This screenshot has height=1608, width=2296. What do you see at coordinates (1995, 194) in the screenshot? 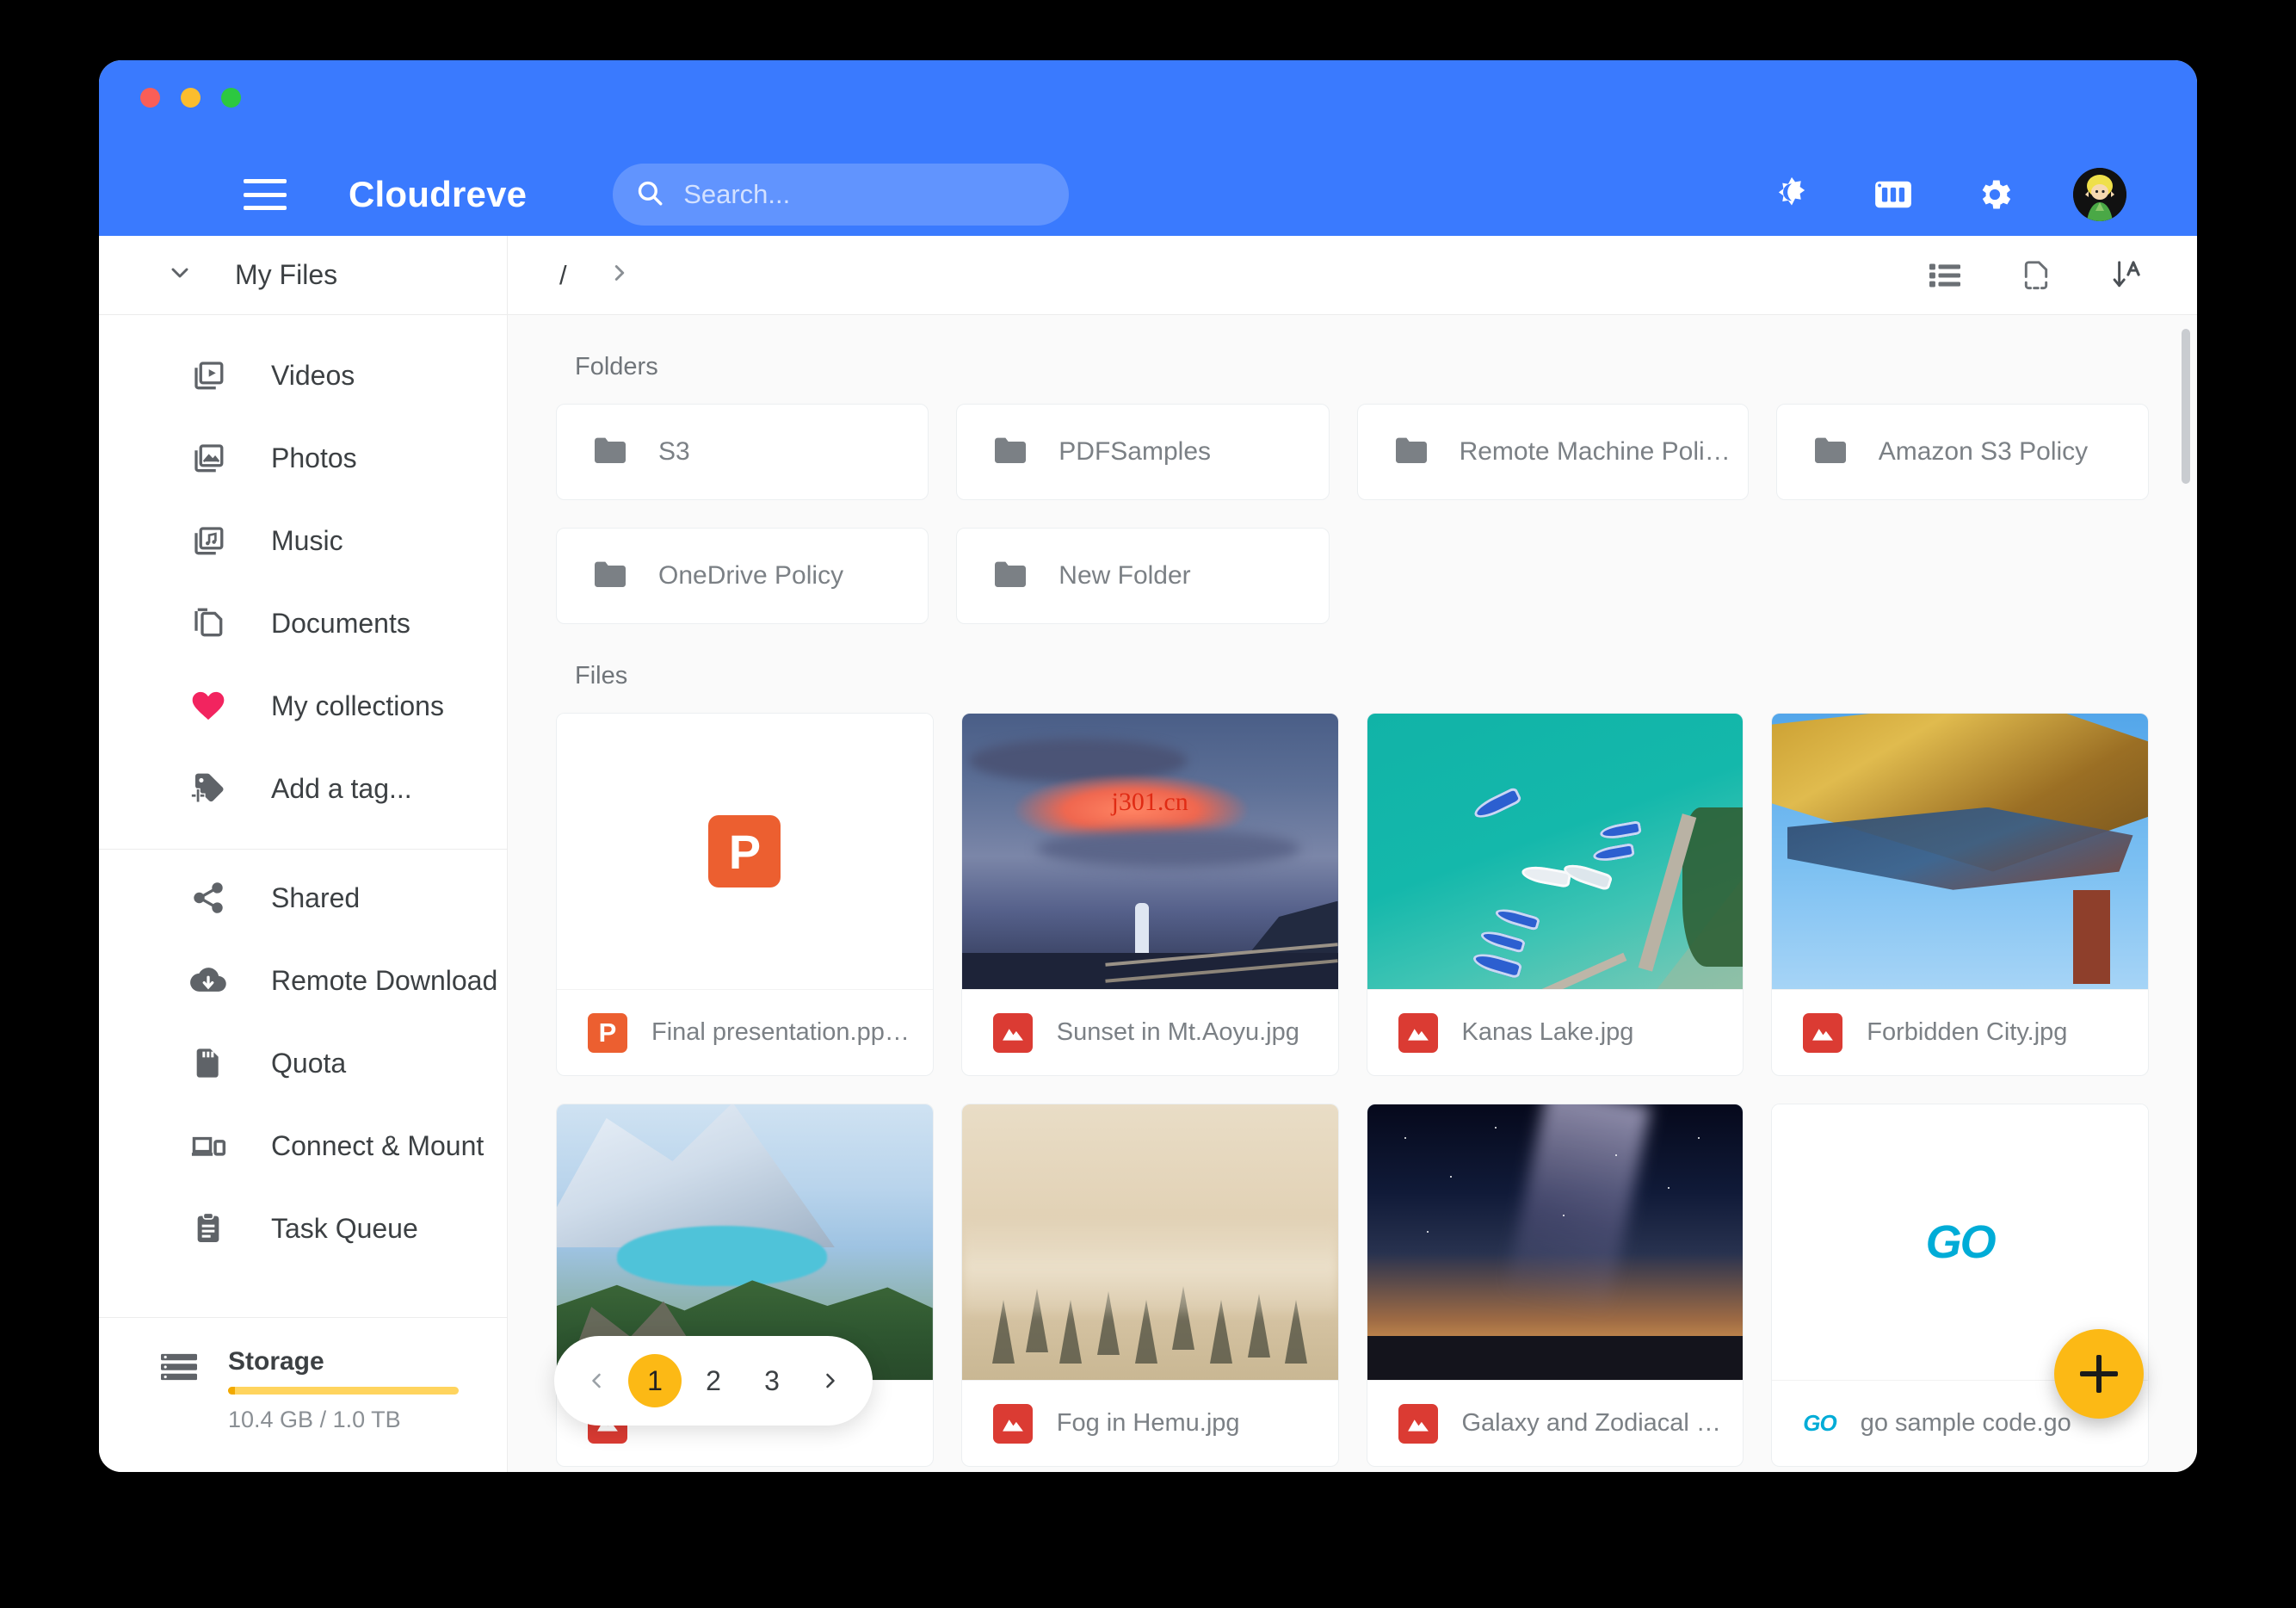
I see `gear-icon` at bounding box center [1995, 194].